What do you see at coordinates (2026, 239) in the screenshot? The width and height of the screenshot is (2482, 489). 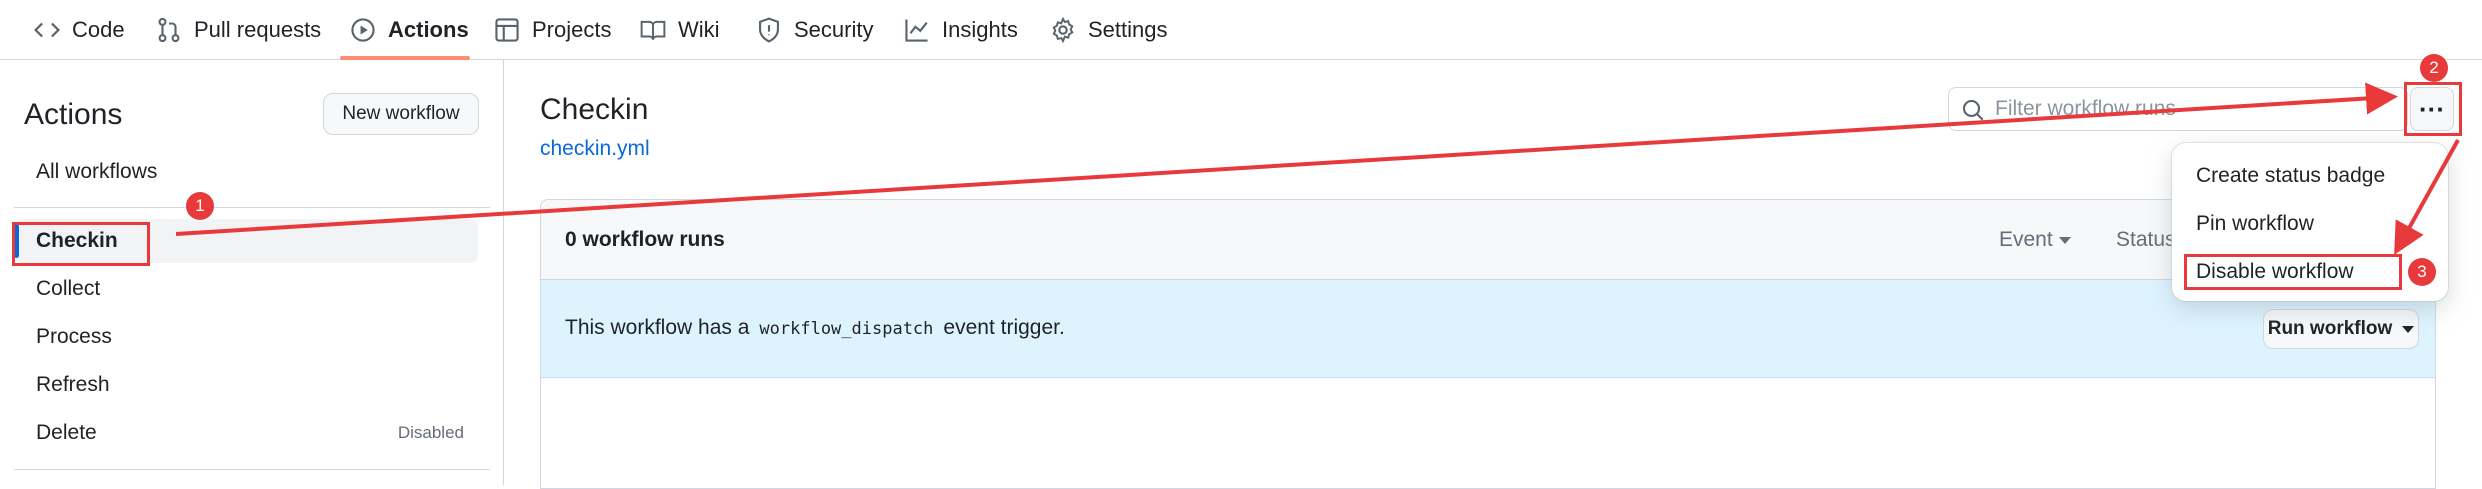 I see `event-filter-label: Event` at bounding box center [2026, 239].